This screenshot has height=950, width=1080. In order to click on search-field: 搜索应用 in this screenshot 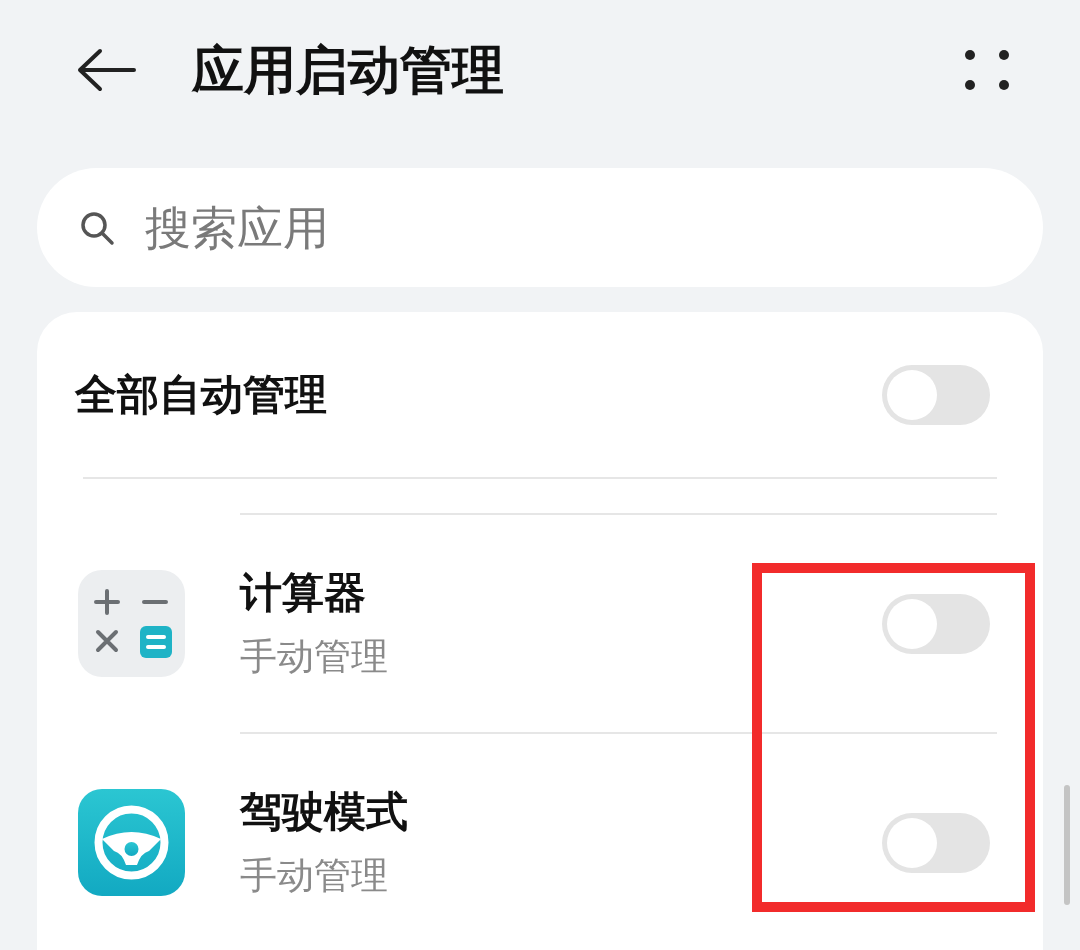, I will do `click(540, 227)`.